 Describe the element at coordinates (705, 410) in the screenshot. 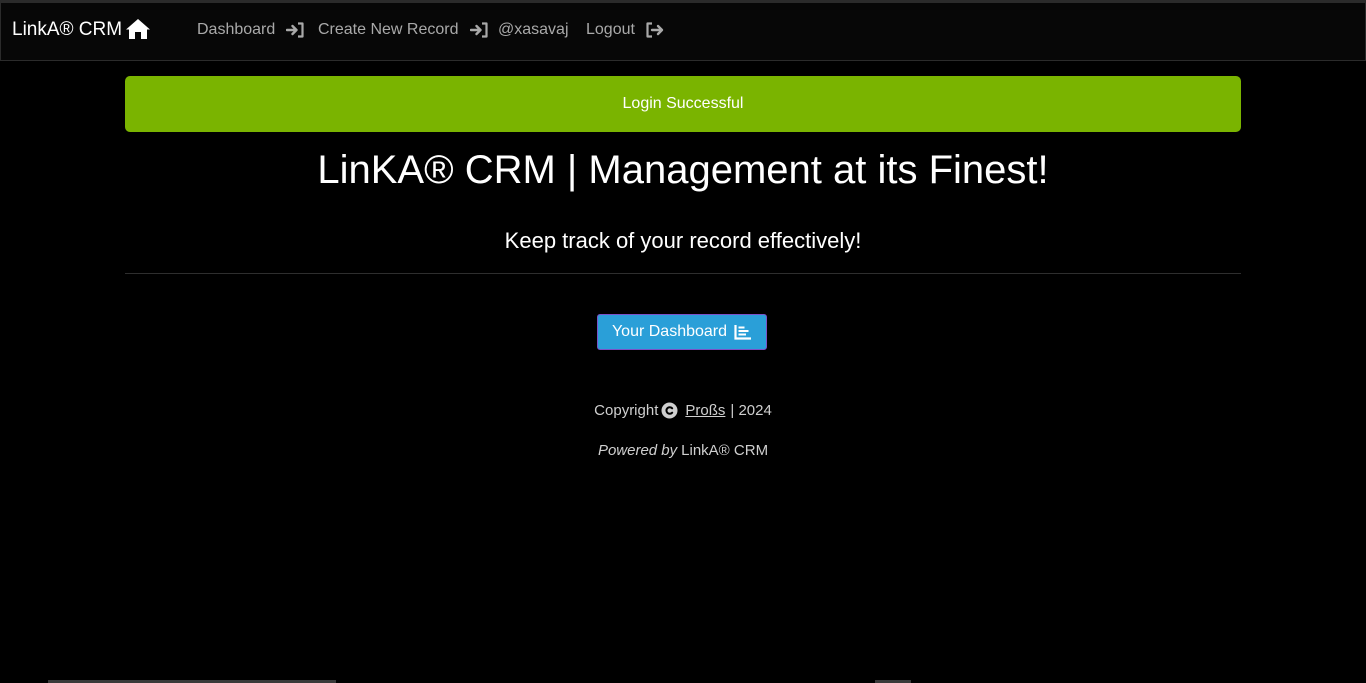

I see `author-link: Proßs` at that location.